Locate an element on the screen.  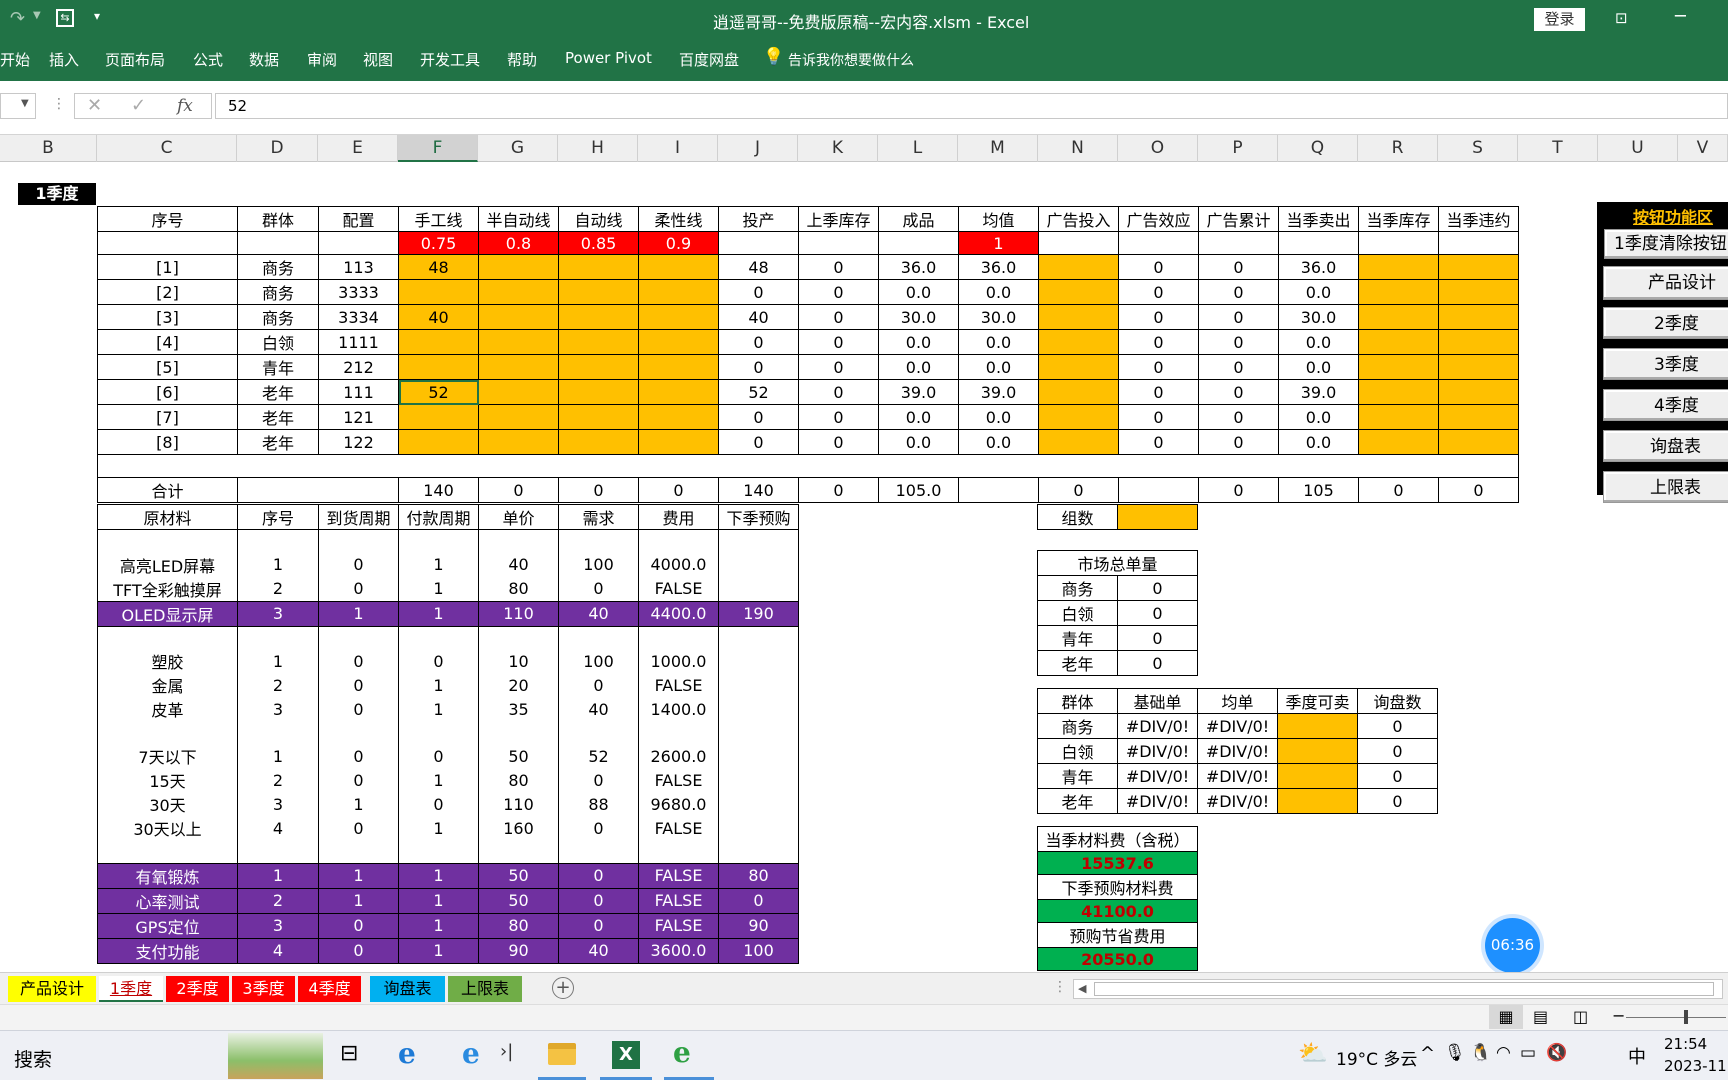
material-cell: 1400.0 is located at coordinates (678, 709).